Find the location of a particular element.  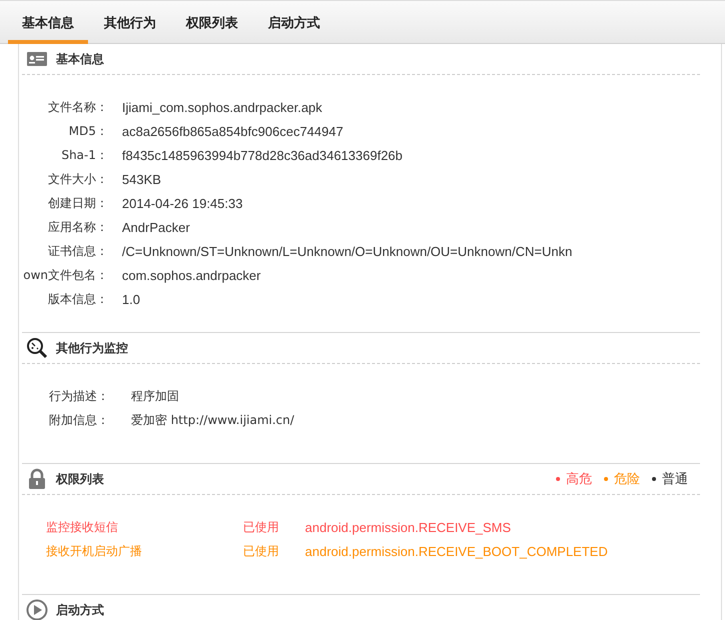

field-label: 行为描述： is located at coordinates (79, 396).